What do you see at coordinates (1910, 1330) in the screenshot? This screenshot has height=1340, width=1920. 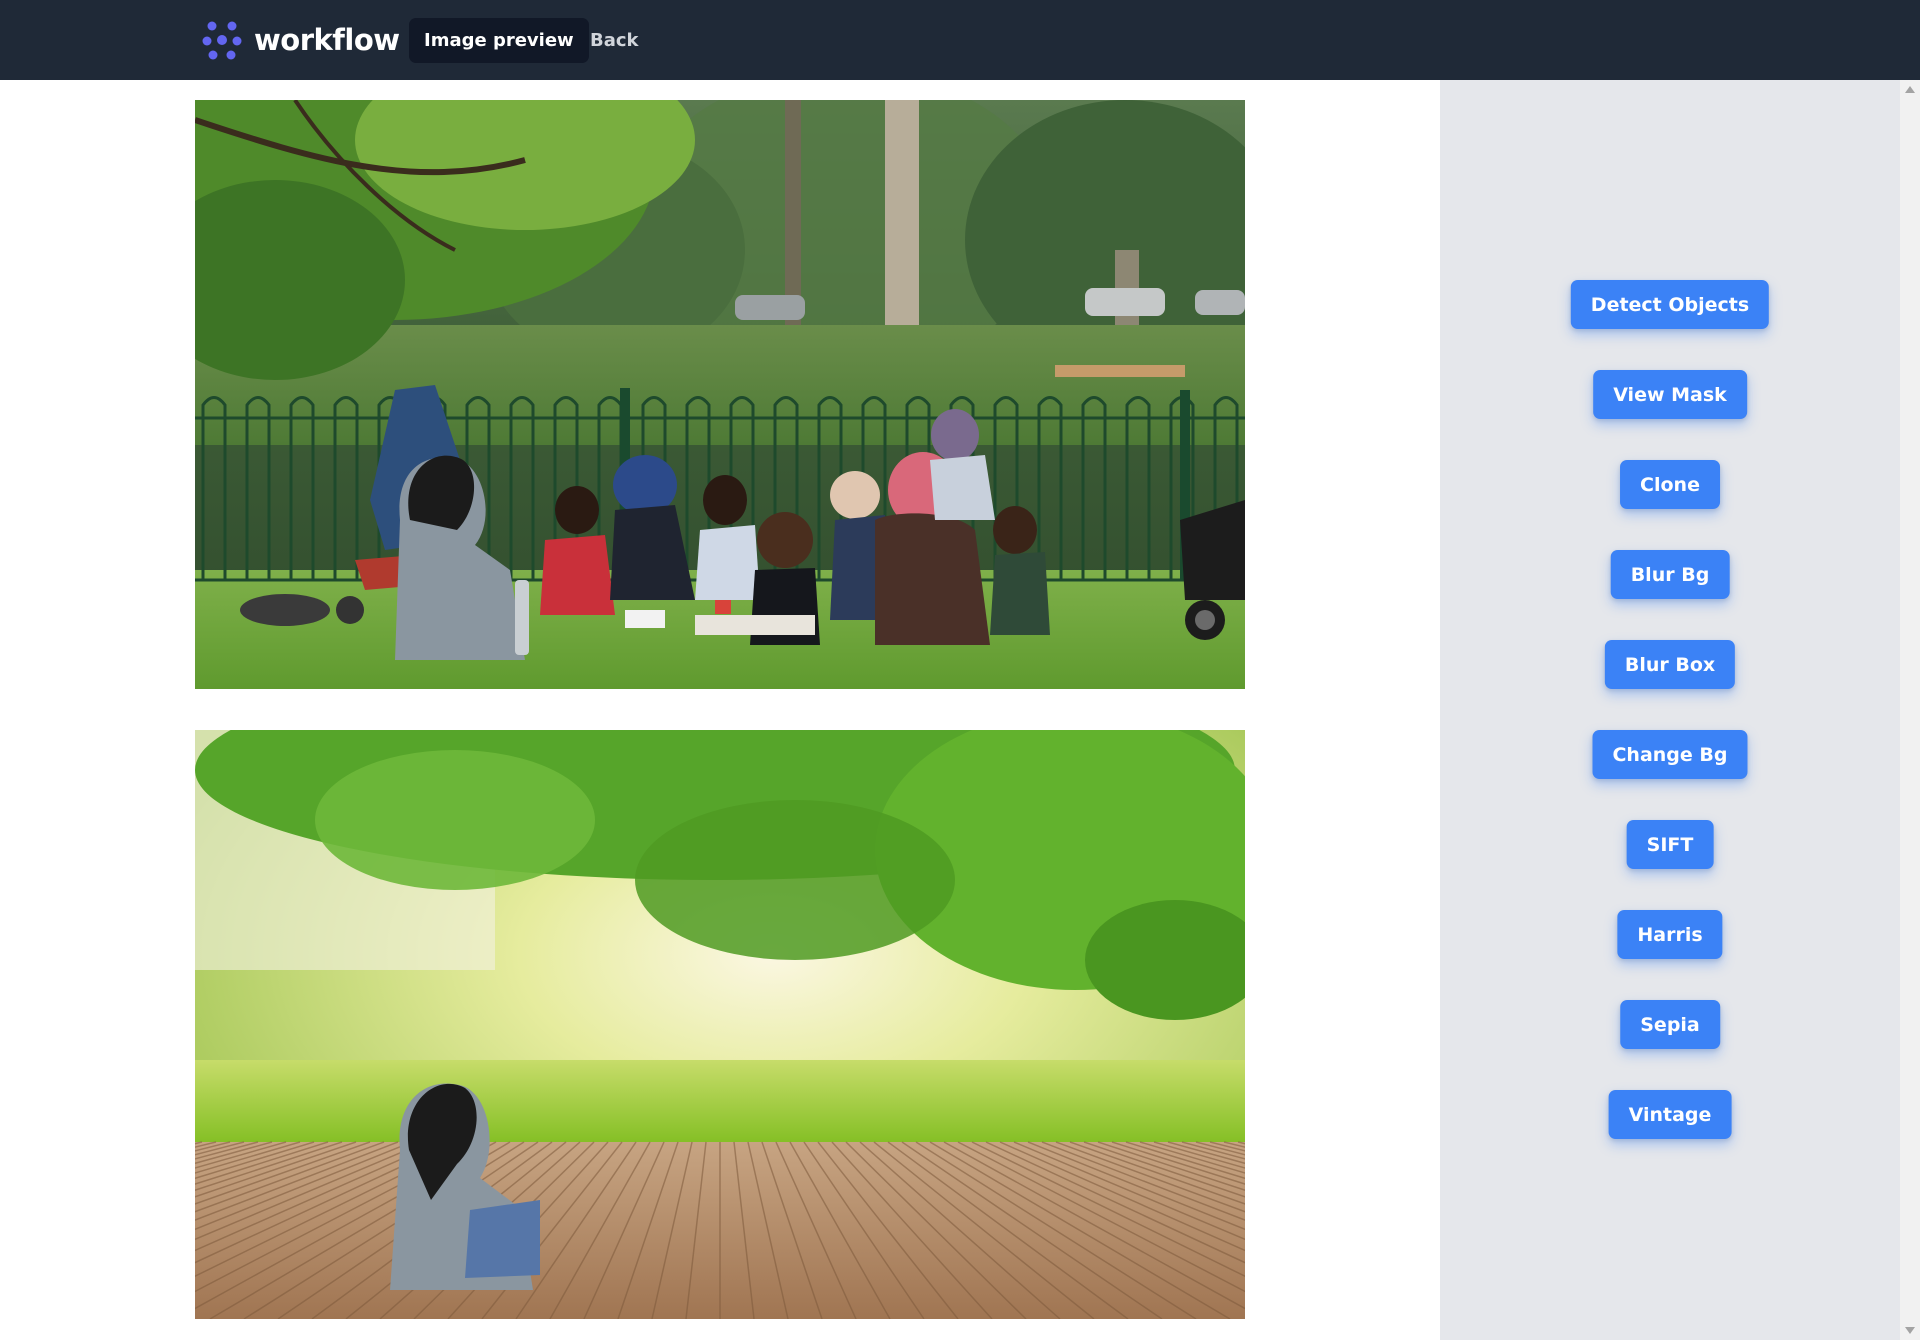 I see `scroll-down-icon` at bounding box center [1910, 1330].